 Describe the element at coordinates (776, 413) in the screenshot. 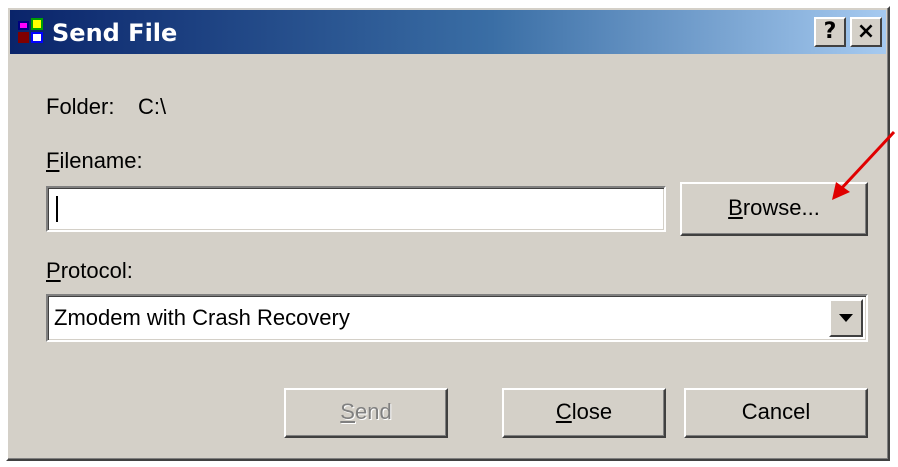

I see `cancel-button: Cancel` at that location.